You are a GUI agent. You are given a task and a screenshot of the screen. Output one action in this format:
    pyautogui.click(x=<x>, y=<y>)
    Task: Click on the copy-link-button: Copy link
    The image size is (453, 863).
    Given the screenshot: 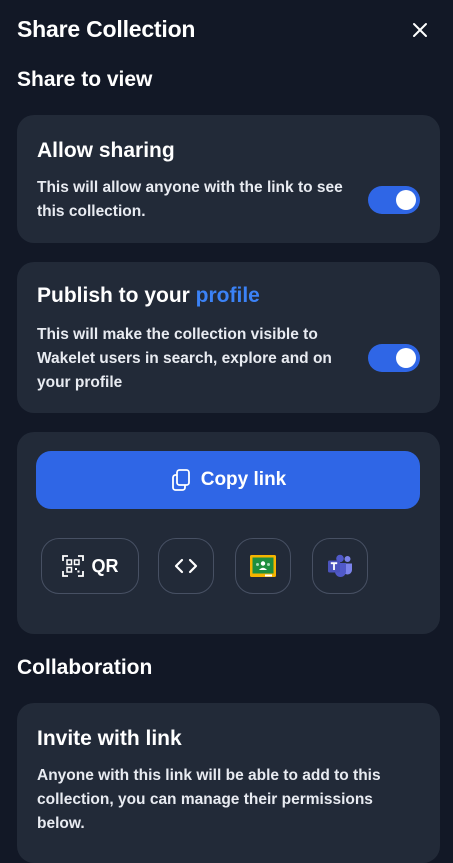 What is the action you would take?
    pyautogui.click(x=228, y=480)
    